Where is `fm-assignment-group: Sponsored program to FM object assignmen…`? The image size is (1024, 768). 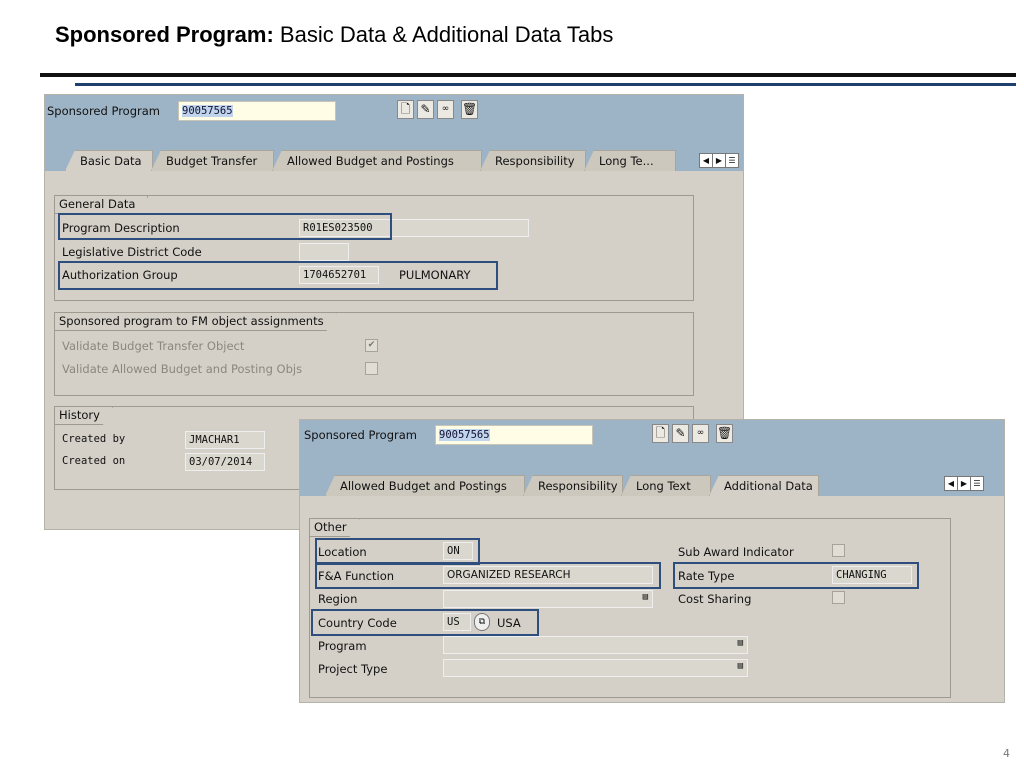
fm-assignment-group: Sponsored program to FM object assignmen… is located at coordinates (374, 354).